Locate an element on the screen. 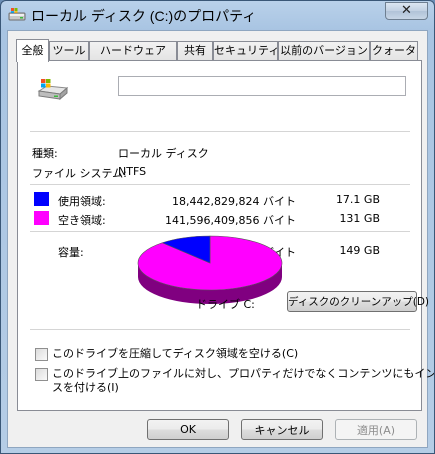 The image size is (435, 454). volume-label-input is located at coordinates (262, 86).